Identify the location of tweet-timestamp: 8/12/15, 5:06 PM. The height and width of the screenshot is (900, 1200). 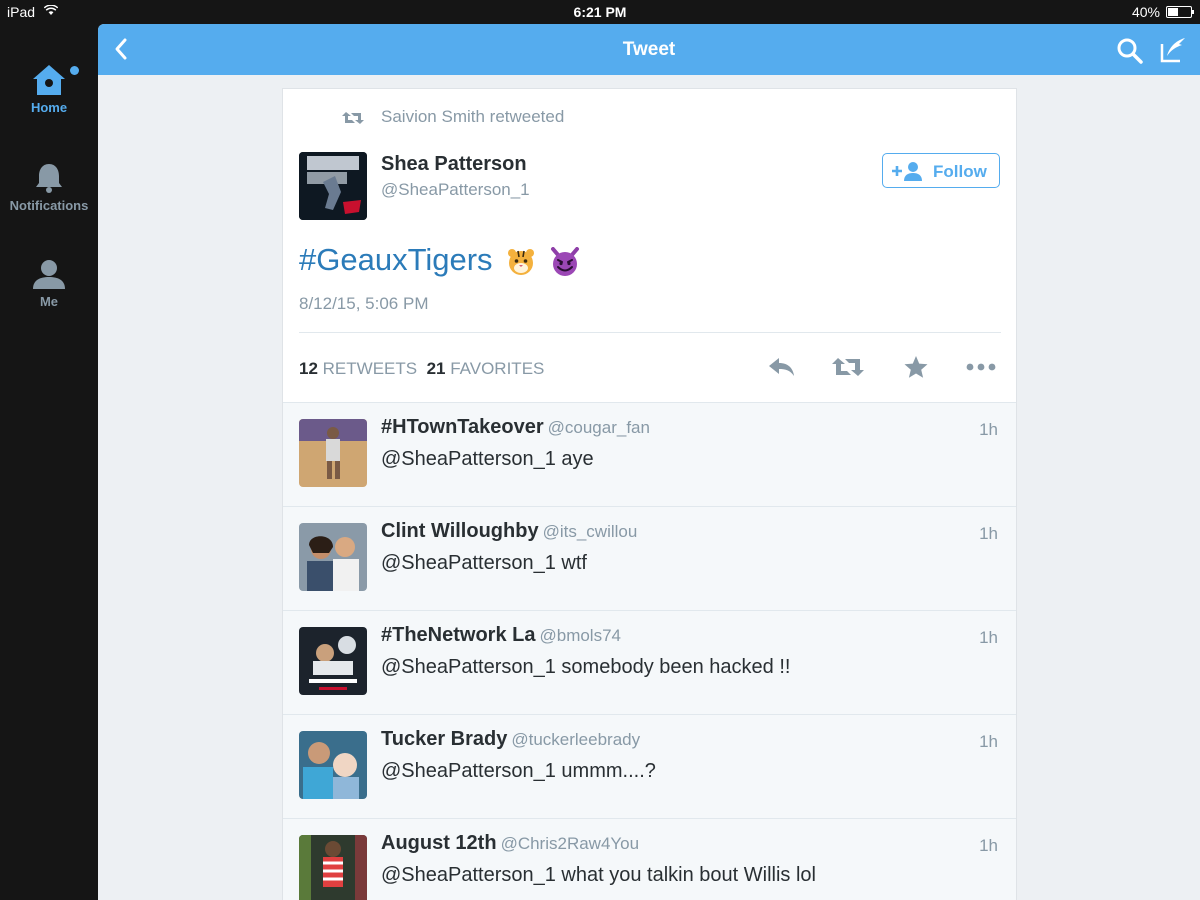
(364, 303).